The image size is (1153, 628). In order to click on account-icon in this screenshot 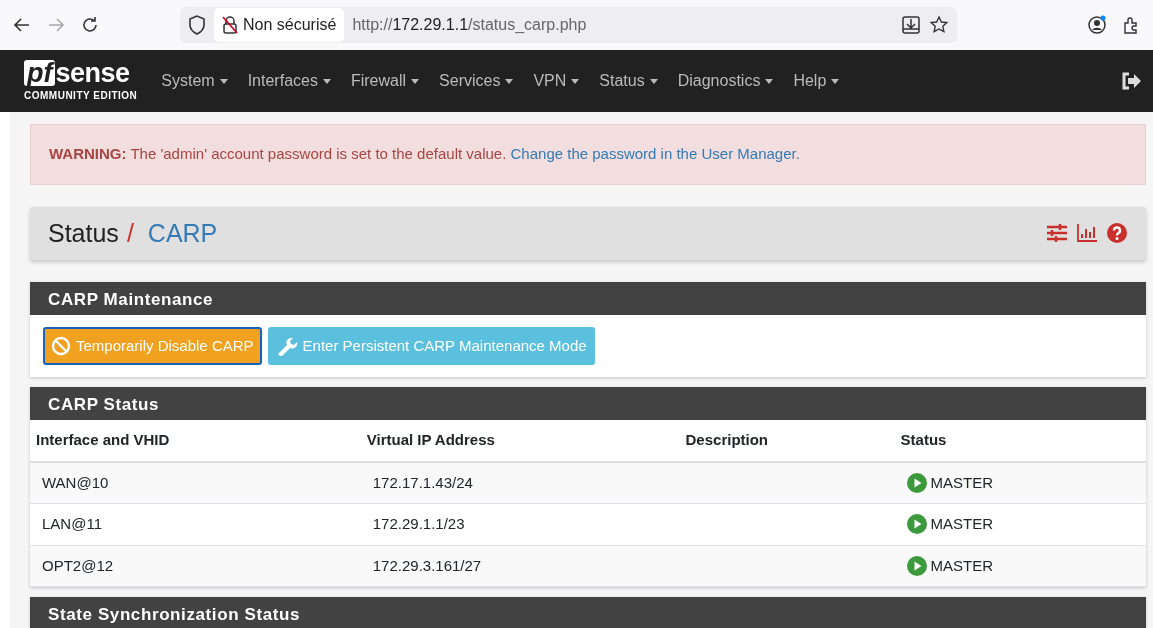, I will do `click(1097, 25)`.